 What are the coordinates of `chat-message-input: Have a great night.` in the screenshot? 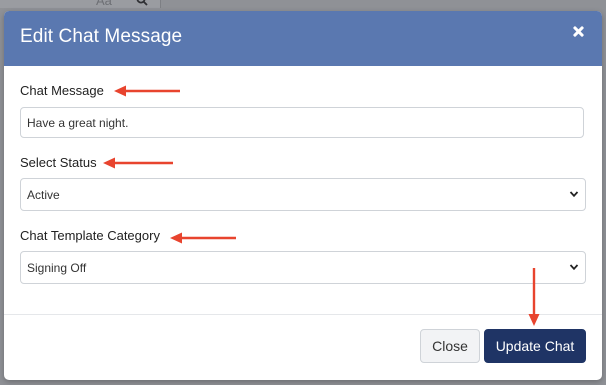 It's located at (302, 122).